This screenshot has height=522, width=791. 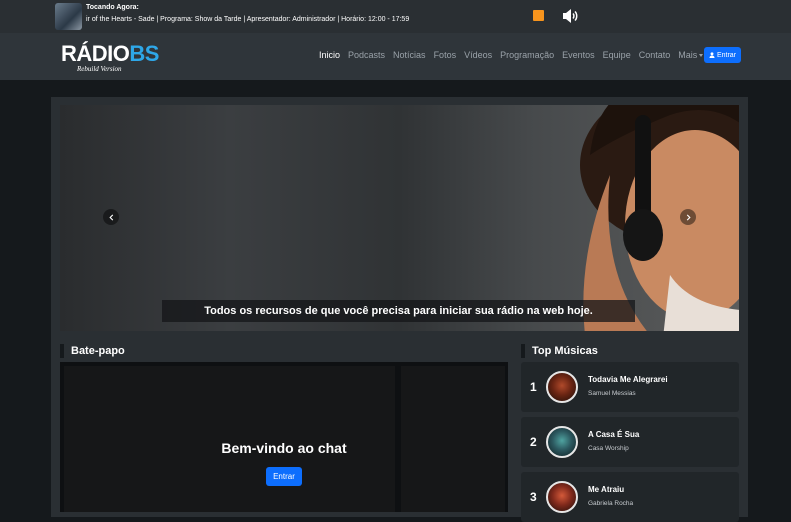 What do you see at coordinates (559, 351) in the screenshot?
I see `top-songs-heading: Top Músicas` at bounding box center [559, 351].